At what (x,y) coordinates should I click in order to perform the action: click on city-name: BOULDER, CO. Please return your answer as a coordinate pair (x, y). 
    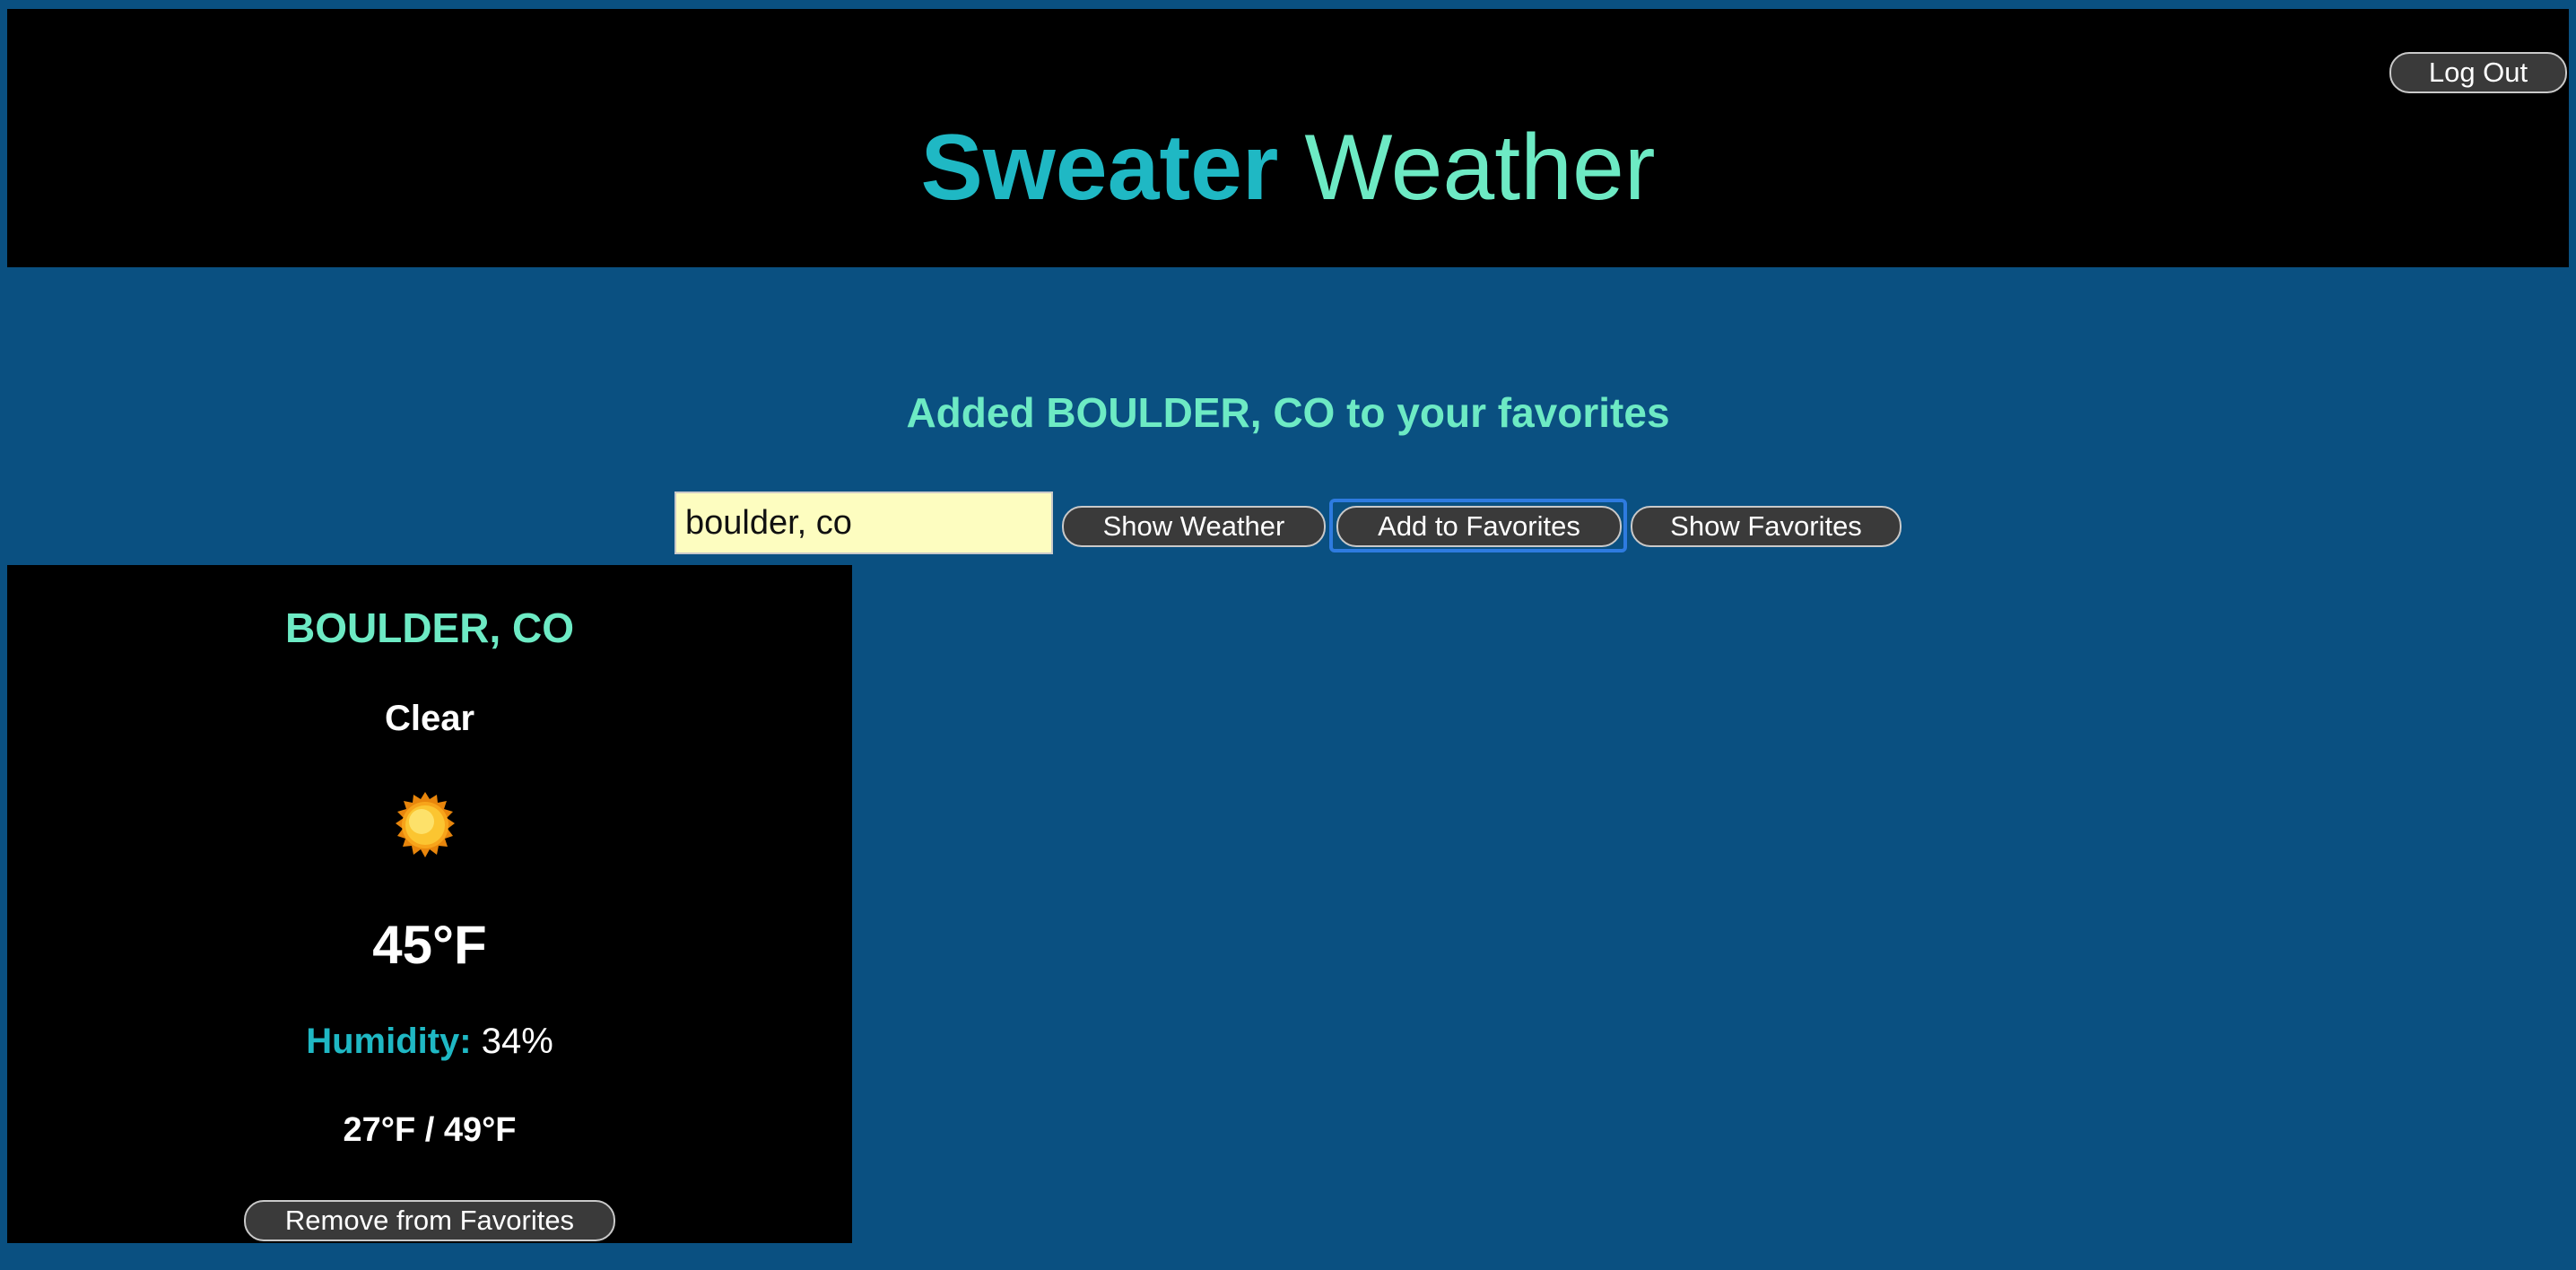
    Looking at the image, I should click on (429, 628).